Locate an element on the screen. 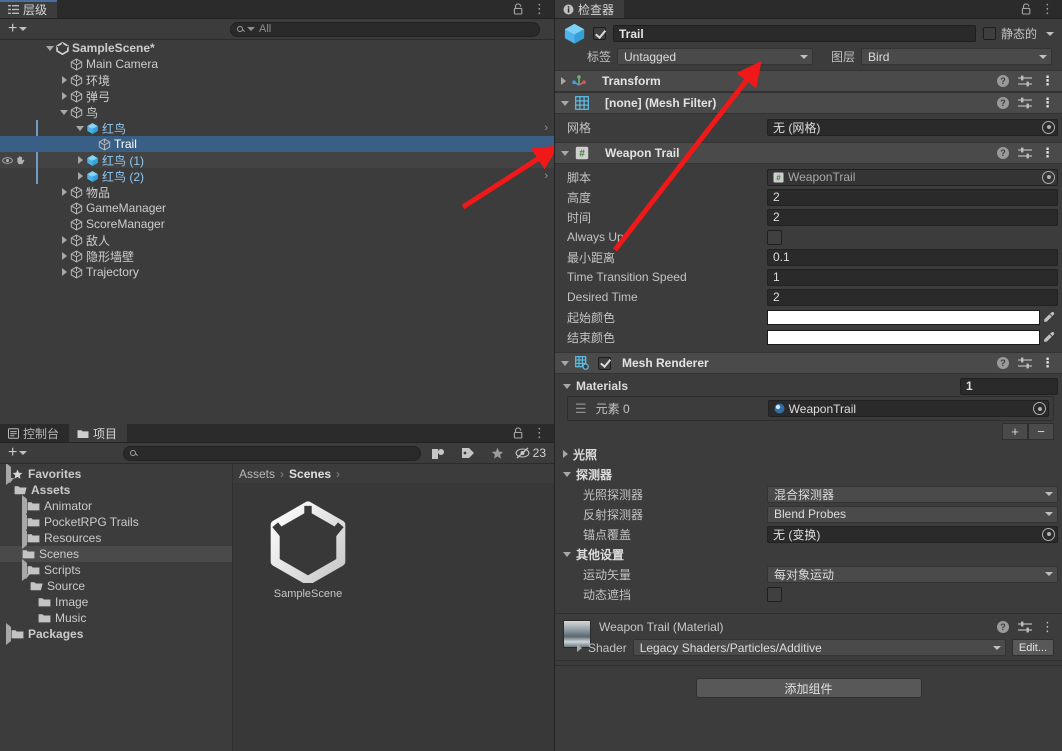  inspector-menu-icon: ⋮ is located at coordinates (1047, 8).